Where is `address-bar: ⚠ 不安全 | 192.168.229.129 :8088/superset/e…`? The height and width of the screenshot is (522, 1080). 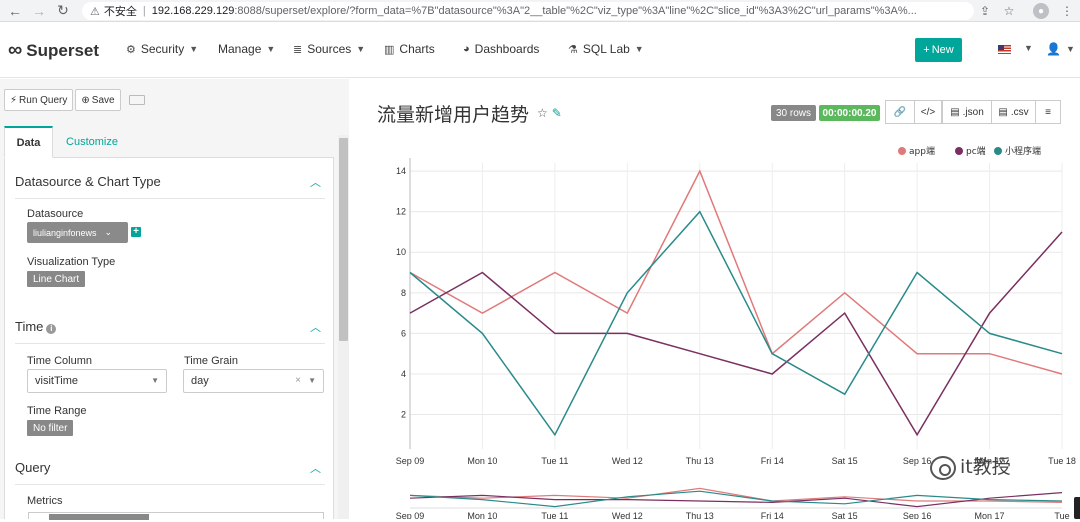 address-bar: ⚠ 不安全 | 192.168.229.129 :8088/superset/e… is located at coordinates (528, 11).